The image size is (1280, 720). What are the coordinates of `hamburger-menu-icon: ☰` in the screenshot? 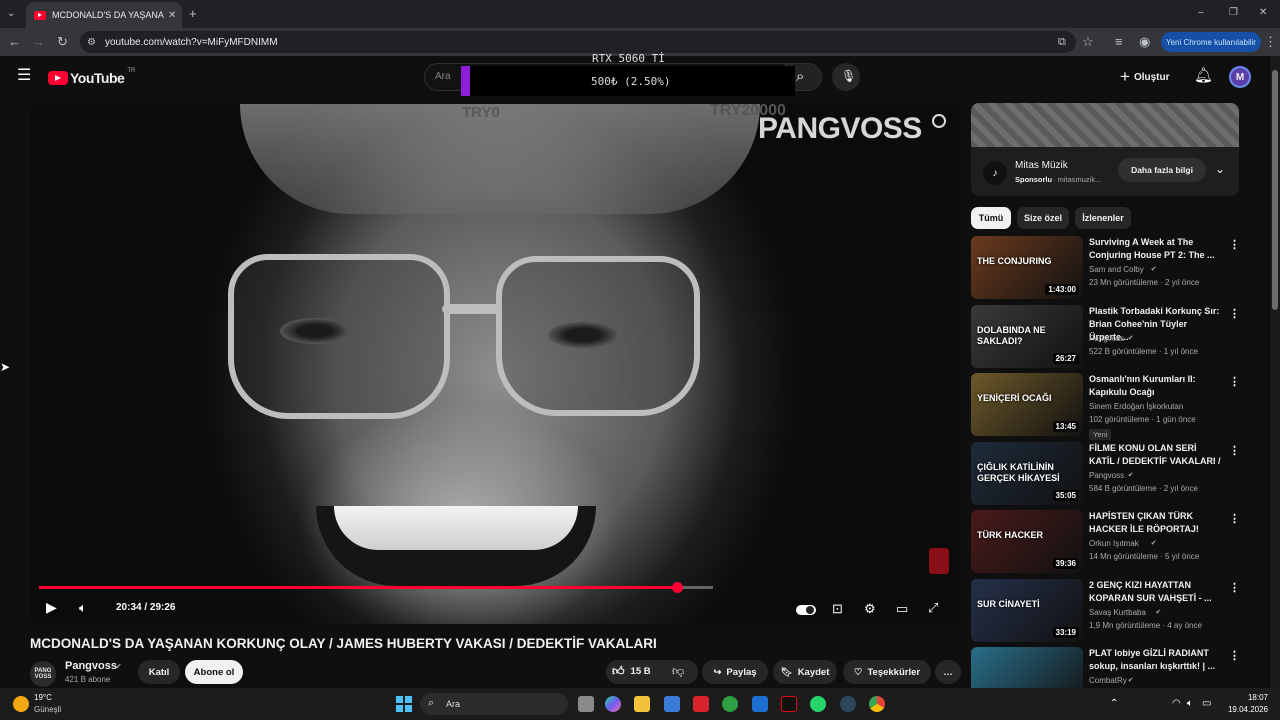 It's located at (24, 76).